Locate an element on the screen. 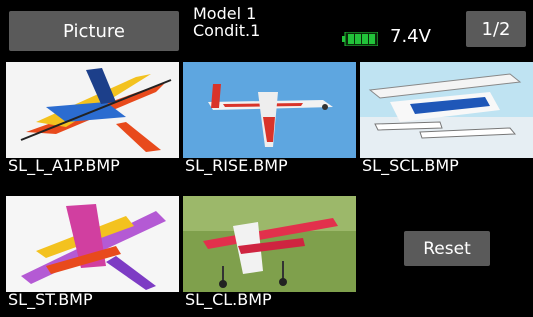  picture-item: SL_L_A1P.BMP is located at coordinates (92, 122).